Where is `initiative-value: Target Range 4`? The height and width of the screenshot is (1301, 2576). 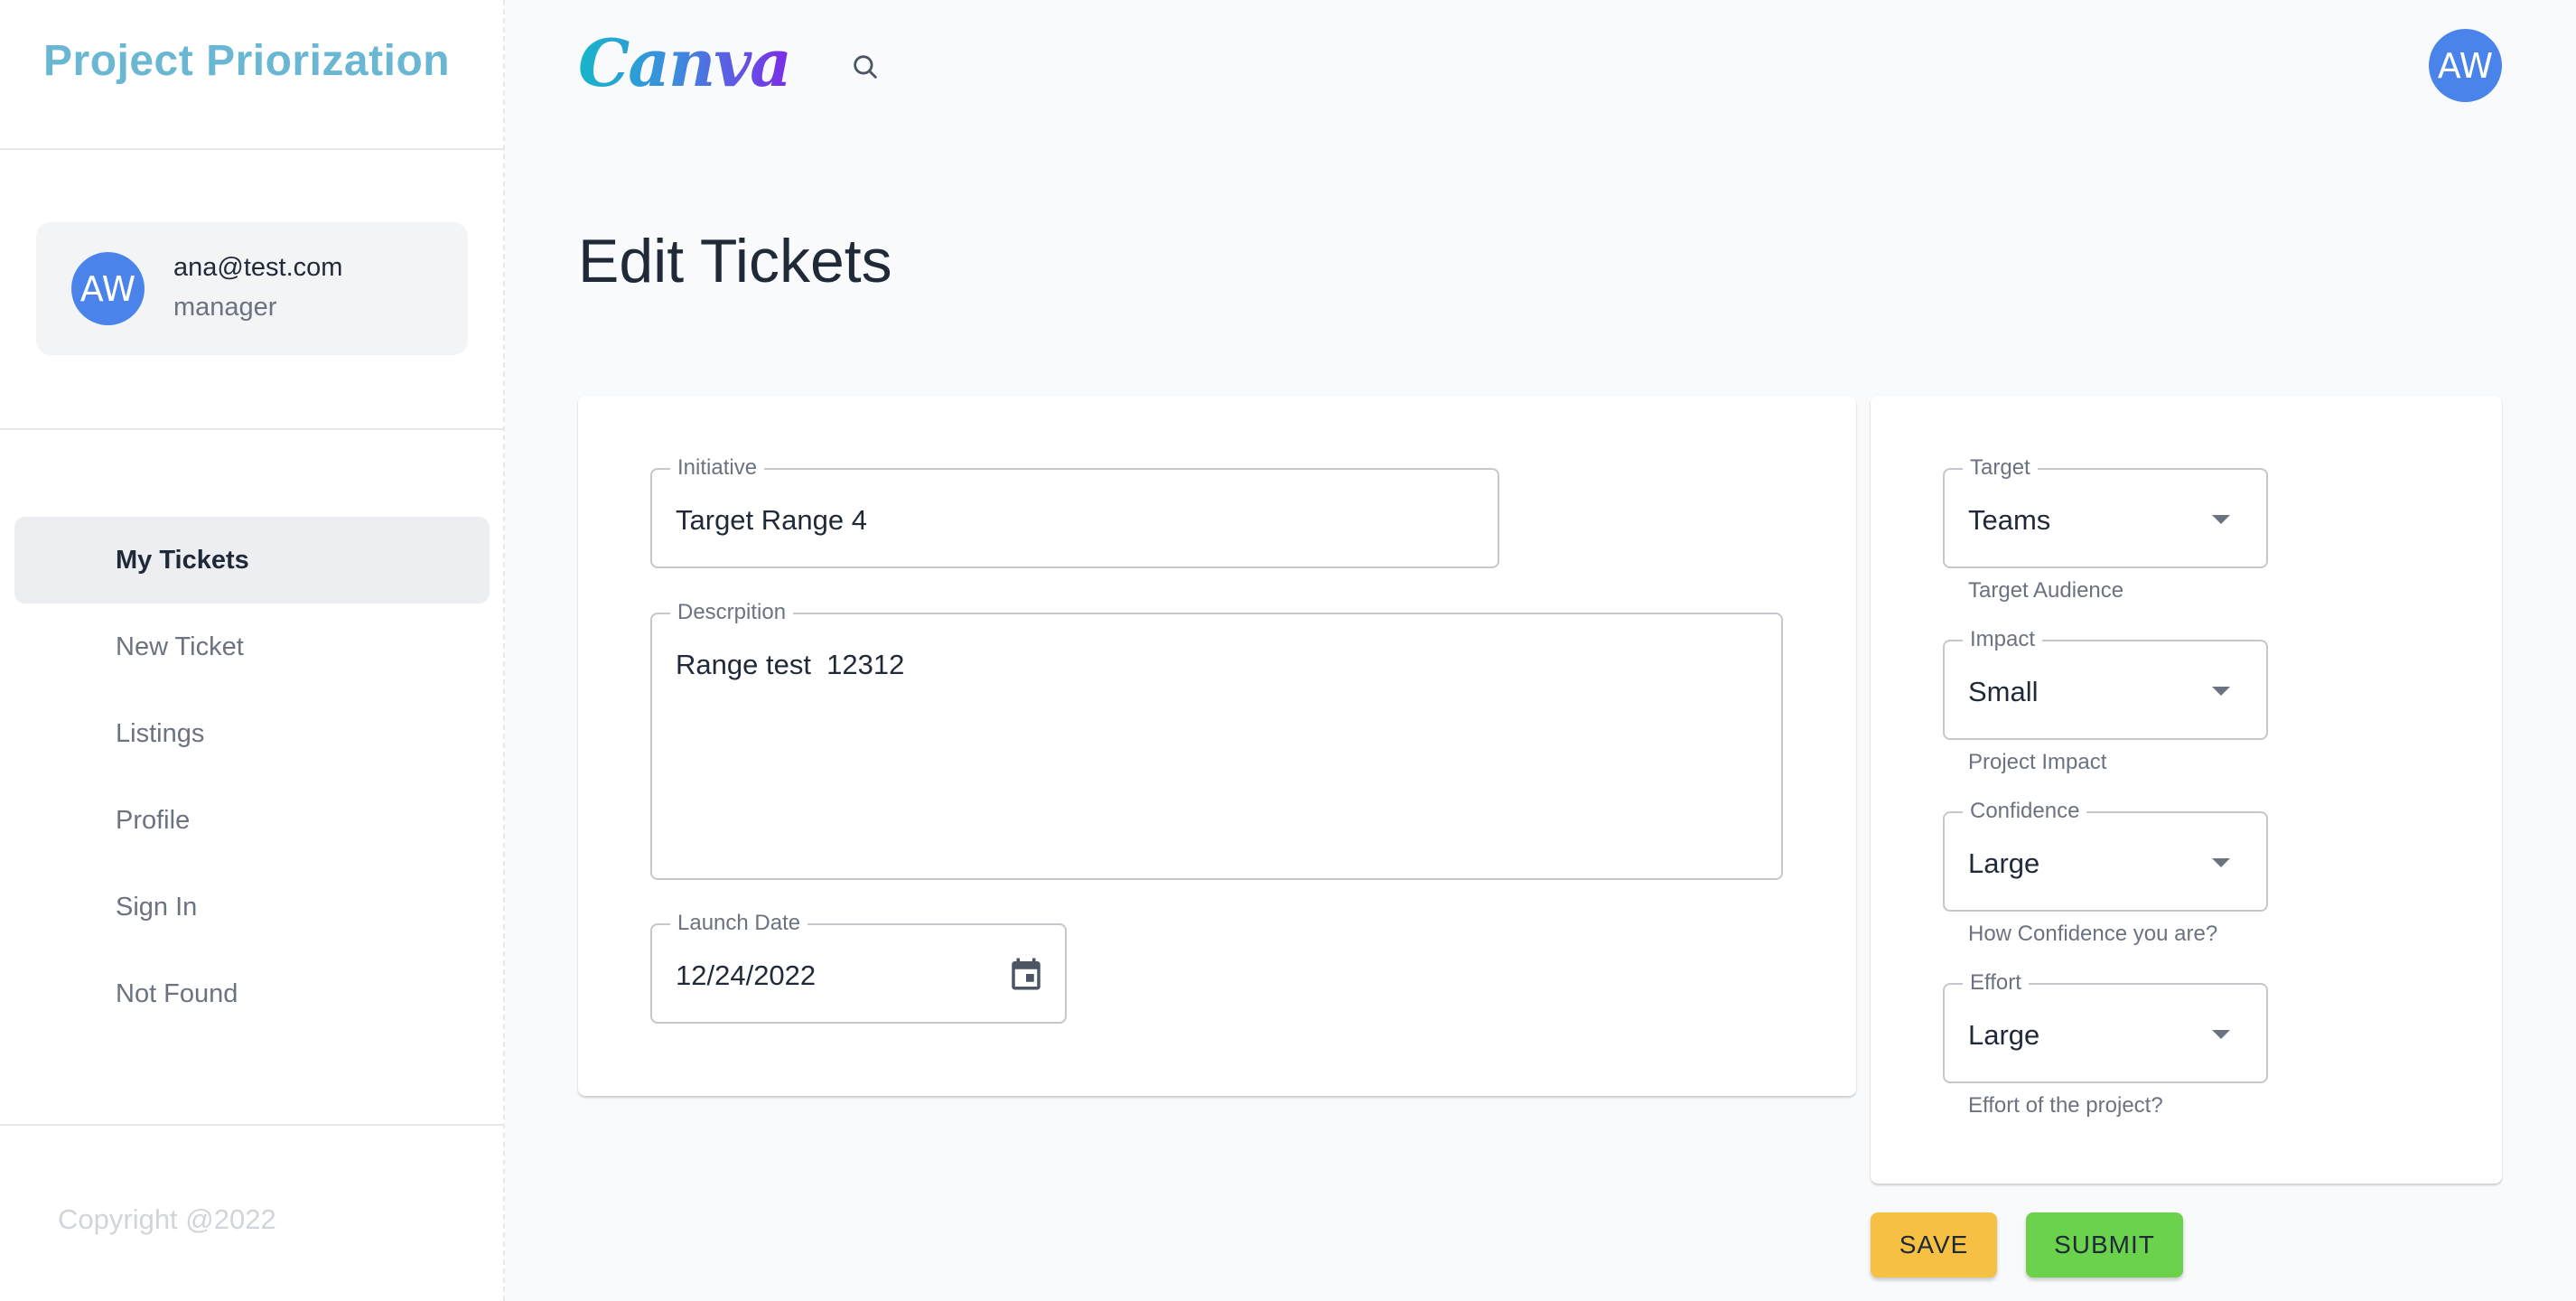 initiative-value: Target Range 4 is located at coordinates (771, 520).